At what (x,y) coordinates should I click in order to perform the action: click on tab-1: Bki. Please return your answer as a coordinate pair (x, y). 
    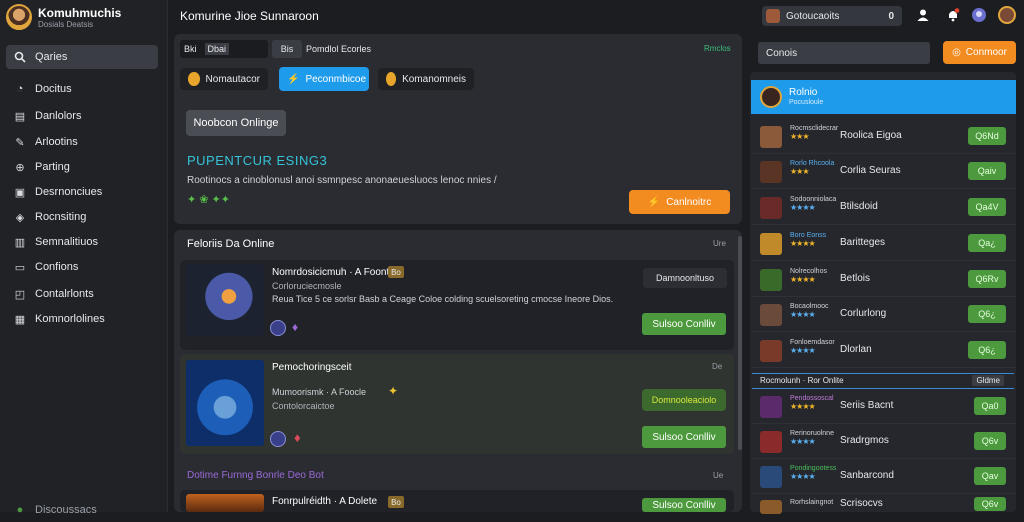
    Looking at the image, I should click on (190, 49).